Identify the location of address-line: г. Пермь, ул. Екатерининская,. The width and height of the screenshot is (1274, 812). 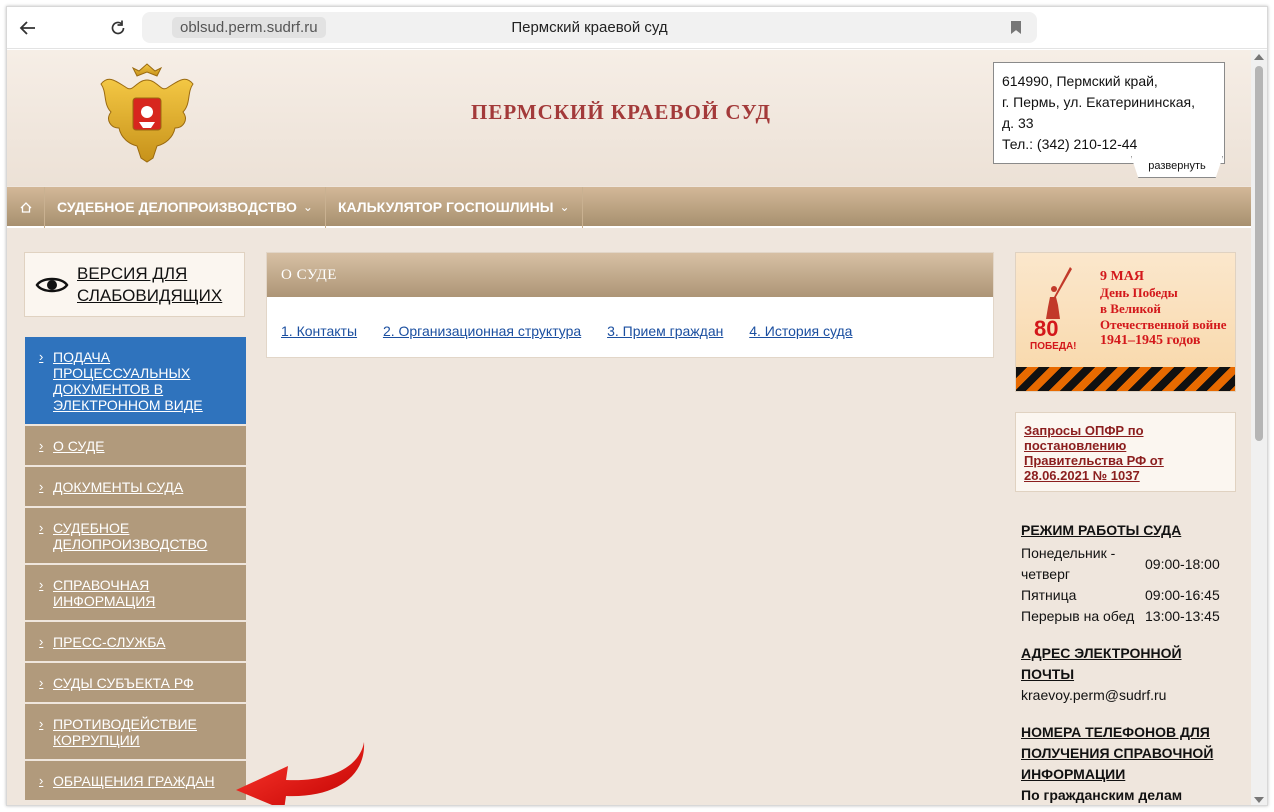
(1099, 102).